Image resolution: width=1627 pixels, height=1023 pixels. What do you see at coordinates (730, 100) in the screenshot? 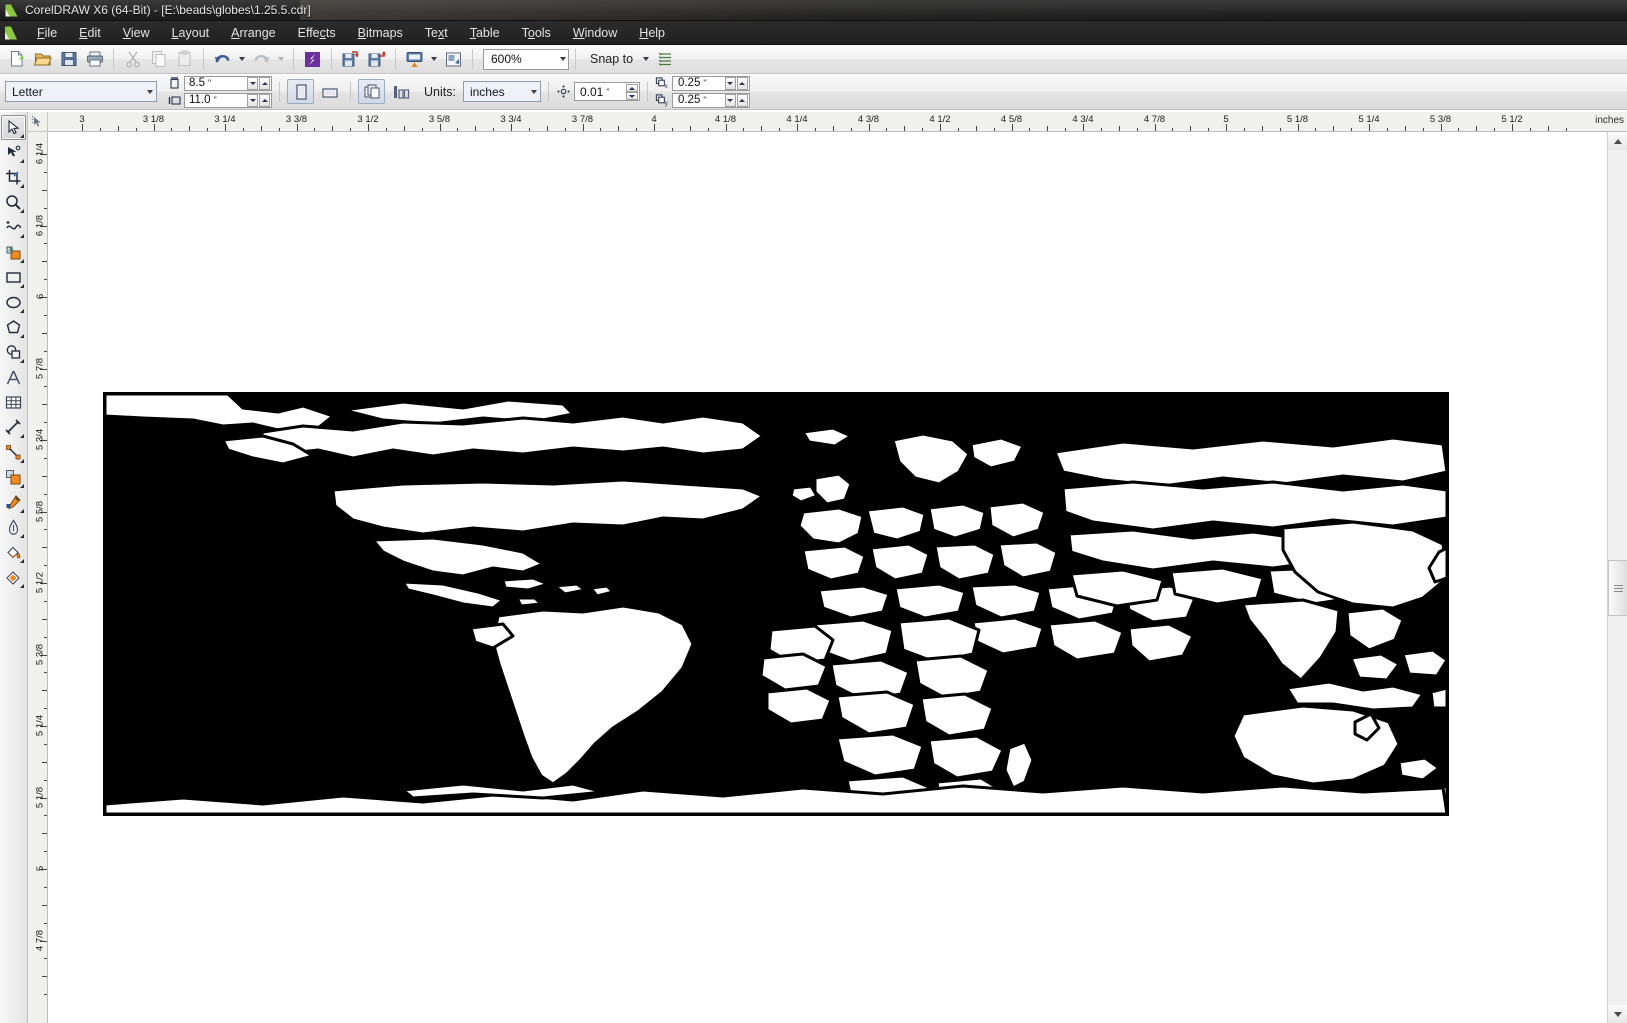
I see `duplicate-y-spin-down` at bounding box center [730, 100].